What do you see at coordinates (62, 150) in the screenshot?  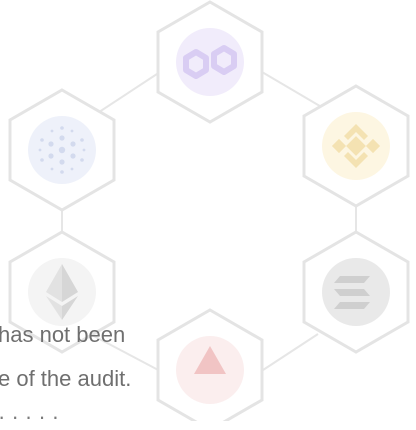 I see `hex-node-cardano` at bounding box center [62, 150].